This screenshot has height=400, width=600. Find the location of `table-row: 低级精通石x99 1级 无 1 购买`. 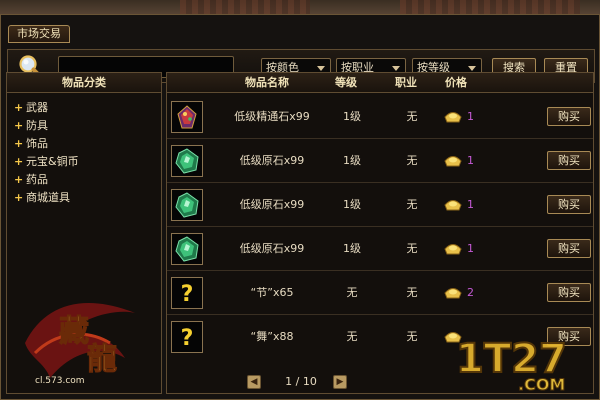

table-row: 低级精通石x99 1级 无 1 购买 is located at coordinates (380, 117).